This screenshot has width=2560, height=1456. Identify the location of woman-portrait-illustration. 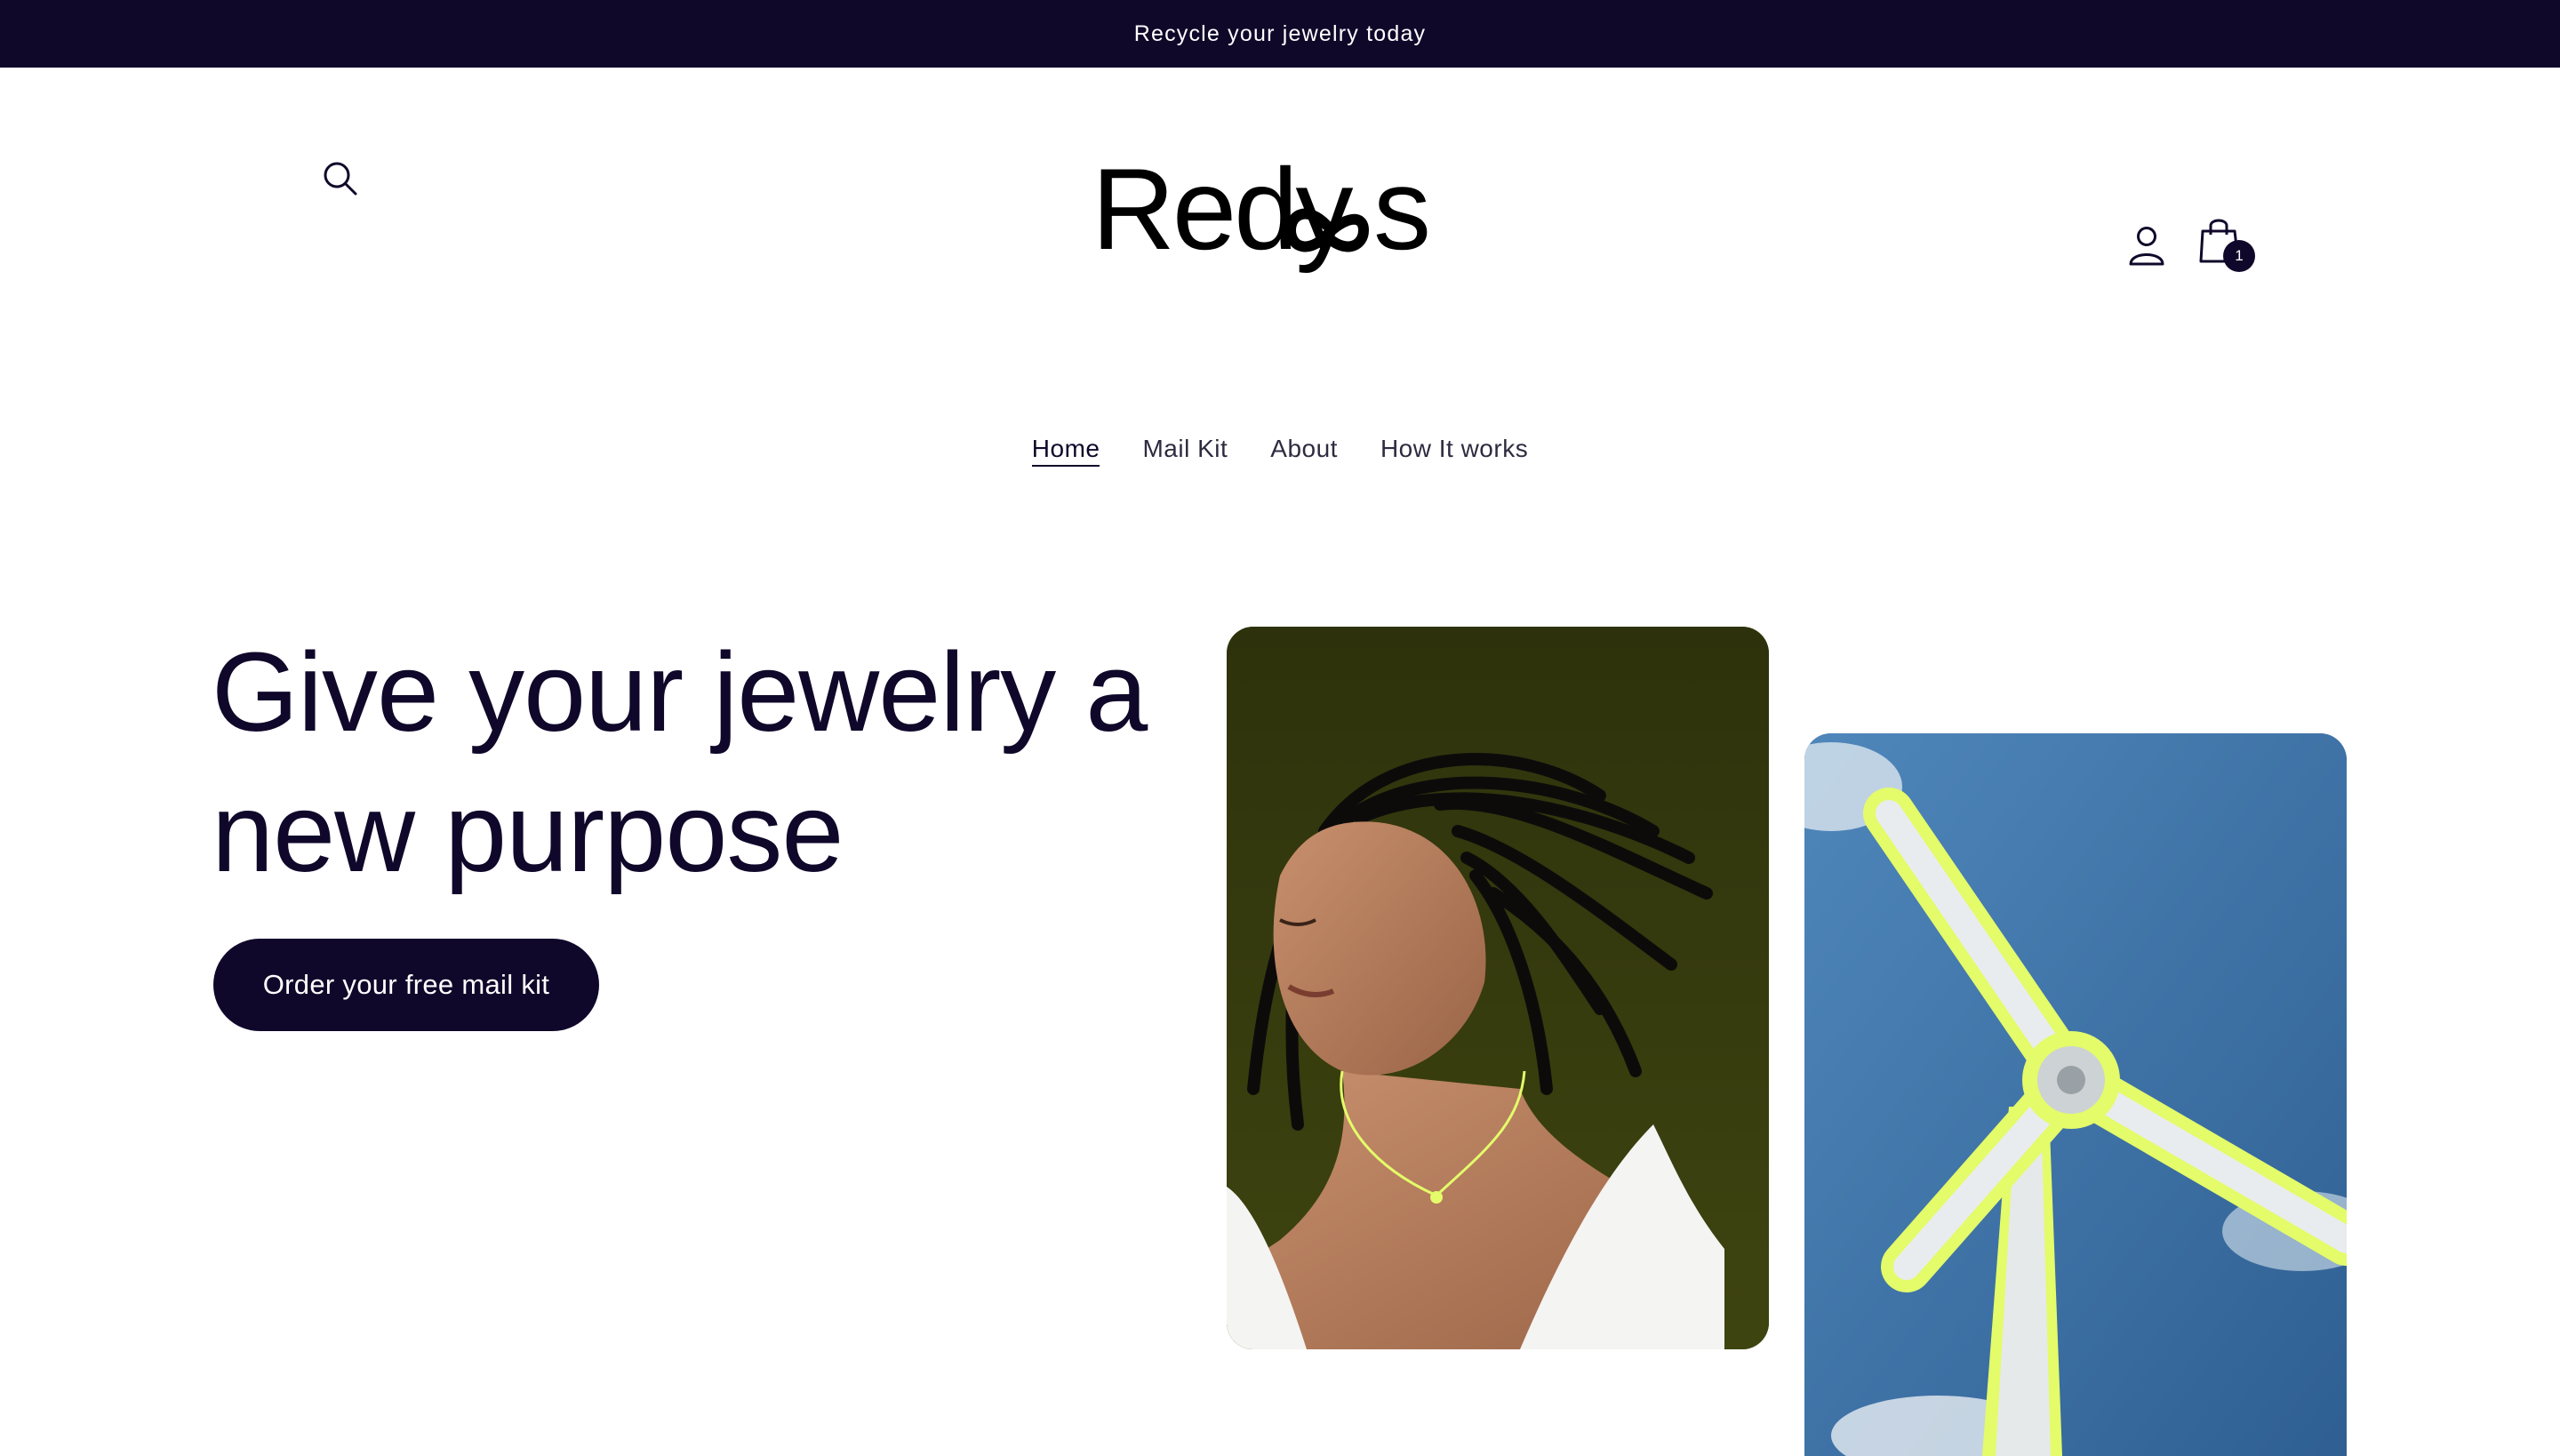
(1498, 988).